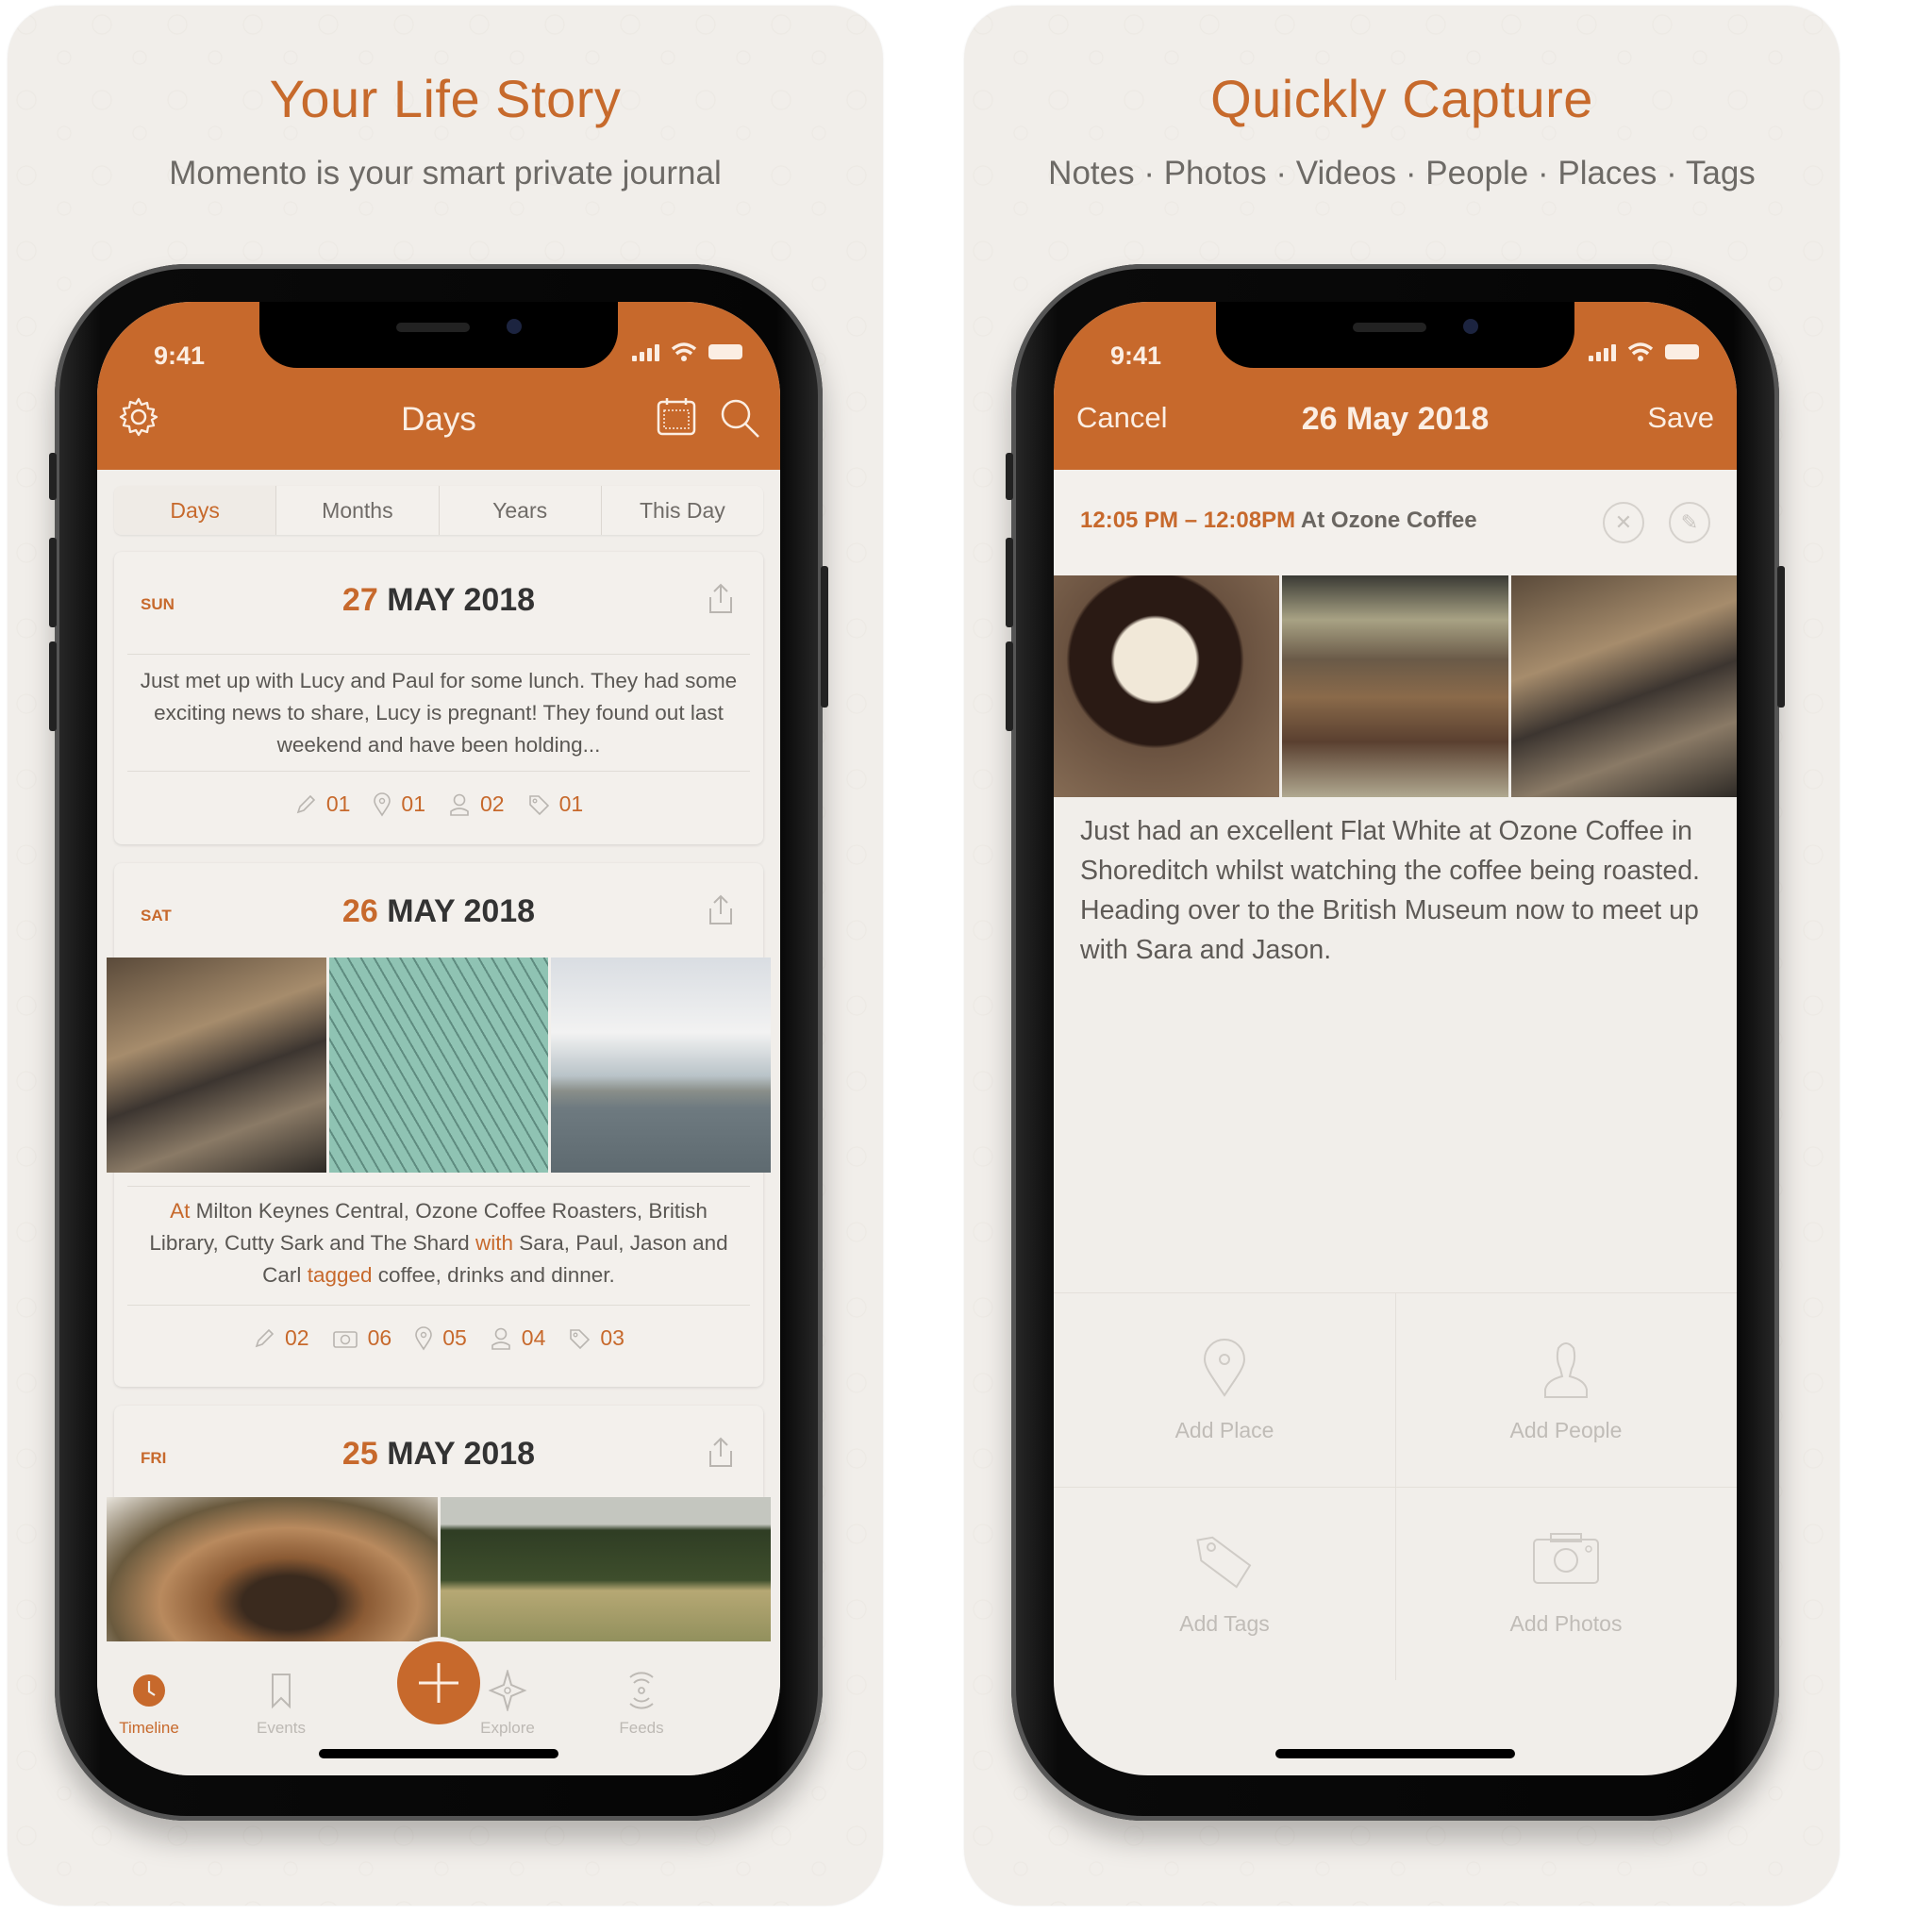 The width and height of the screenshot is (1932, 1932). Describe the element at coordinates (195, 511) in the screenshot. I see `segment-days: Days` at that location.